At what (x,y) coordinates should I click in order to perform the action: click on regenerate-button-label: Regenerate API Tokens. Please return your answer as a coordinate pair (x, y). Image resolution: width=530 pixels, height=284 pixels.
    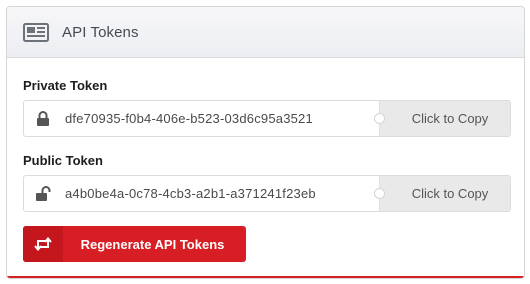
    Looking at the image, I should click on (152, 244).